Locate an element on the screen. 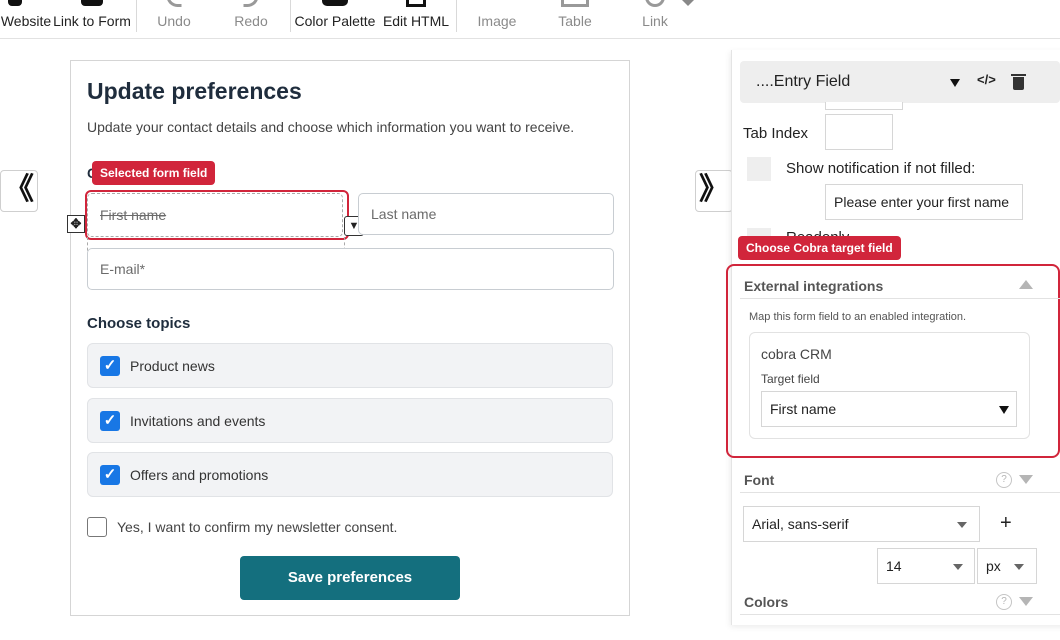  edit-html-button: Edit HTML is located at coordinates (416, 19).